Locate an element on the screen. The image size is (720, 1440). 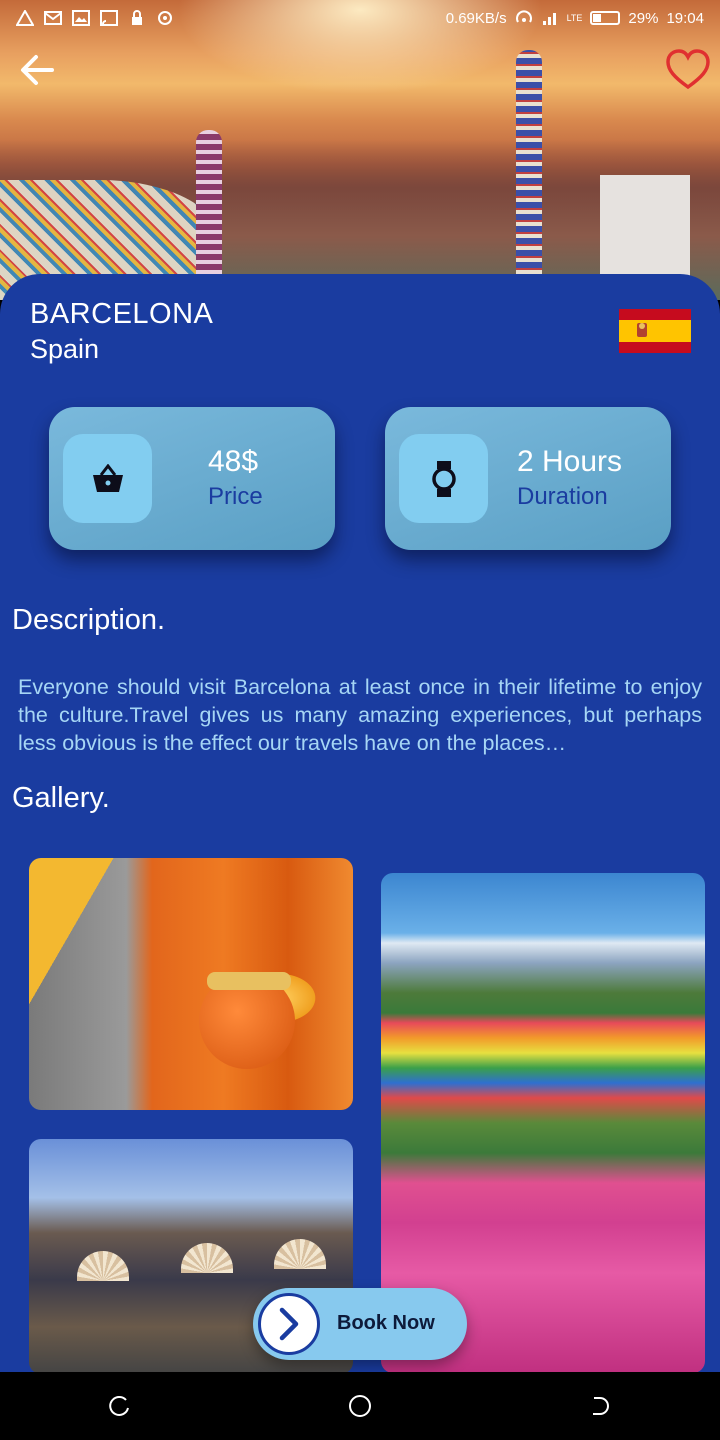
price-card: 48$ Price is located at coordinates (192, 478).